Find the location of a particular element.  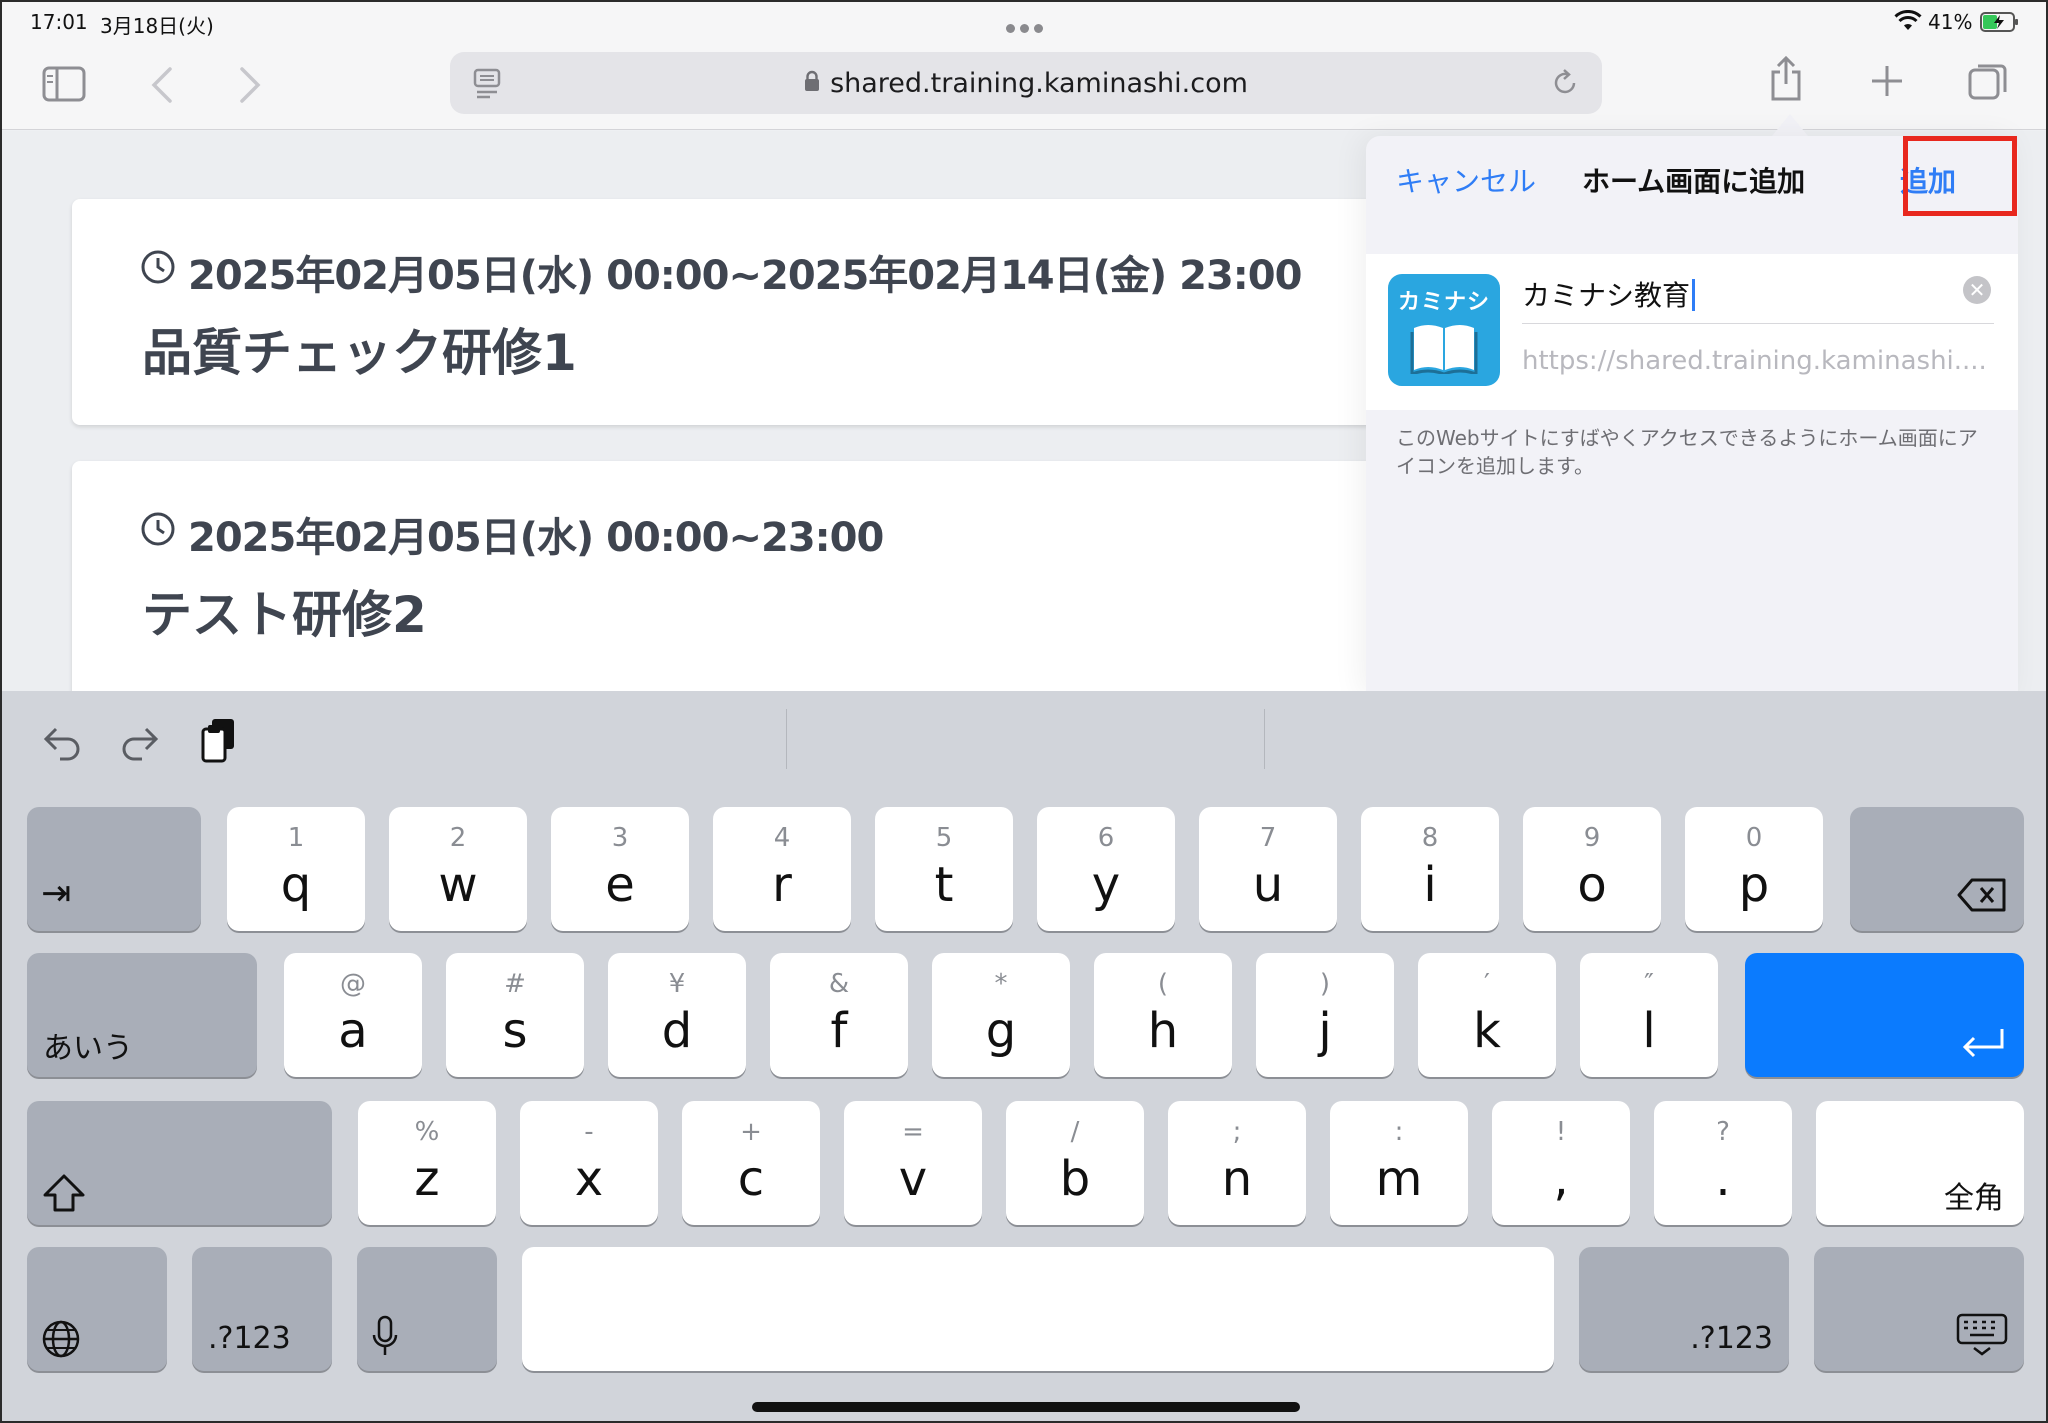

key-secondary-label: 8 is located at coordinates (1430, 838).